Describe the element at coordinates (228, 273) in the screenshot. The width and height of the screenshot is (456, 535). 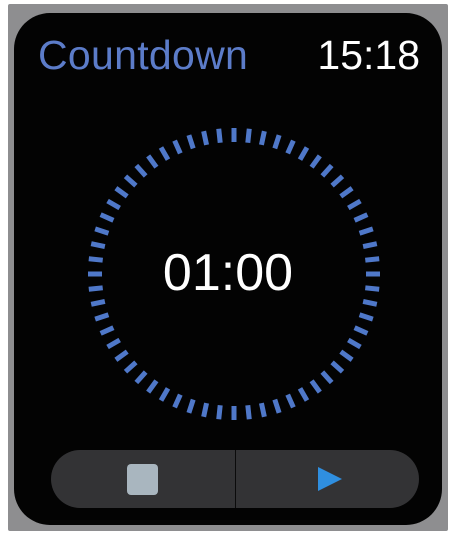
I see `timer-readout: 01:00` at that location.